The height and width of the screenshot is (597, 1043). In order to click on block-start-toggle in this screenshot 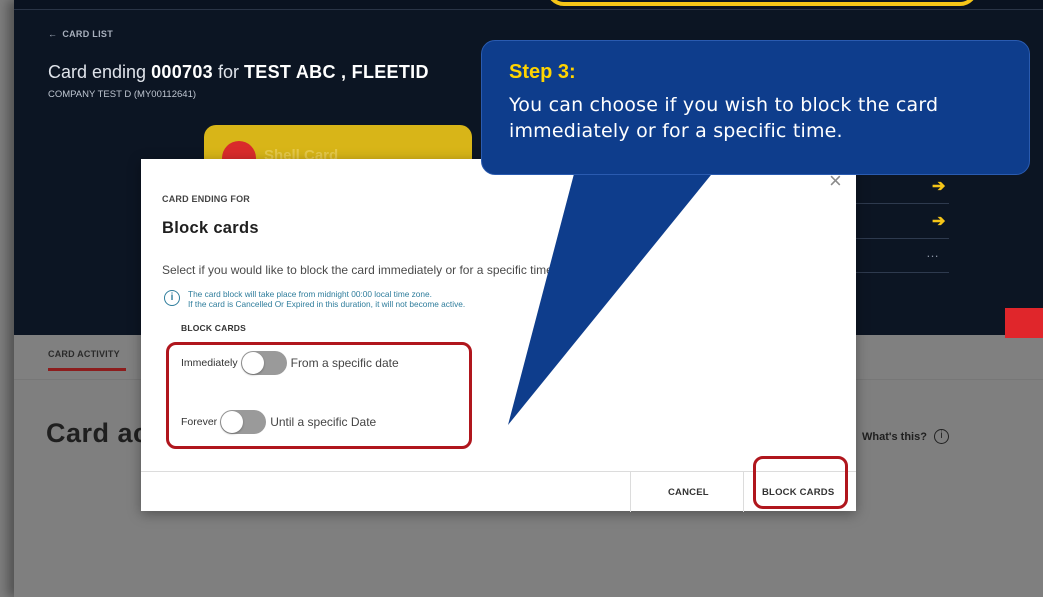, I will do `click(263, 363)`.